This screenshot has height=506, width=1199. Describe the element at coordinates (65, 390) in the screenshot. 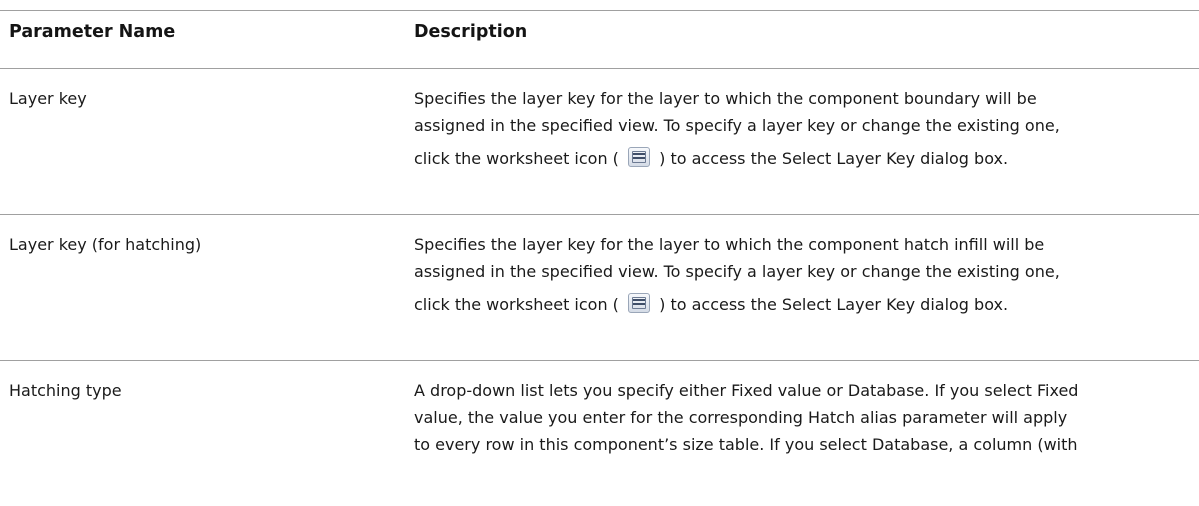

I see `parameter-name: Hatching type` at that location.